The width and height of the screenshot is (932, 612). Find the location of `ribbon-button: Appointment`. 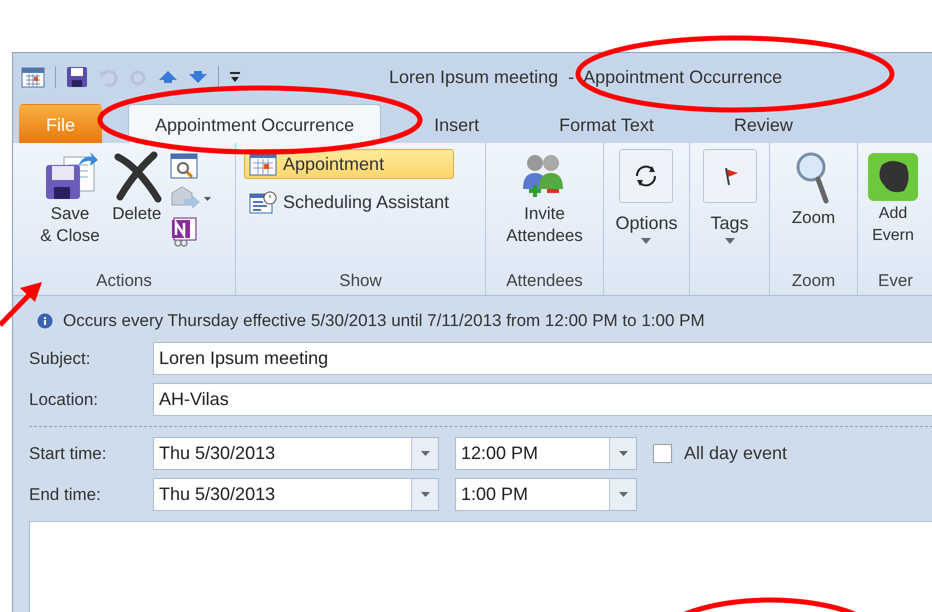

ribbon-button: Appointment is located at coordinates (349, 164).